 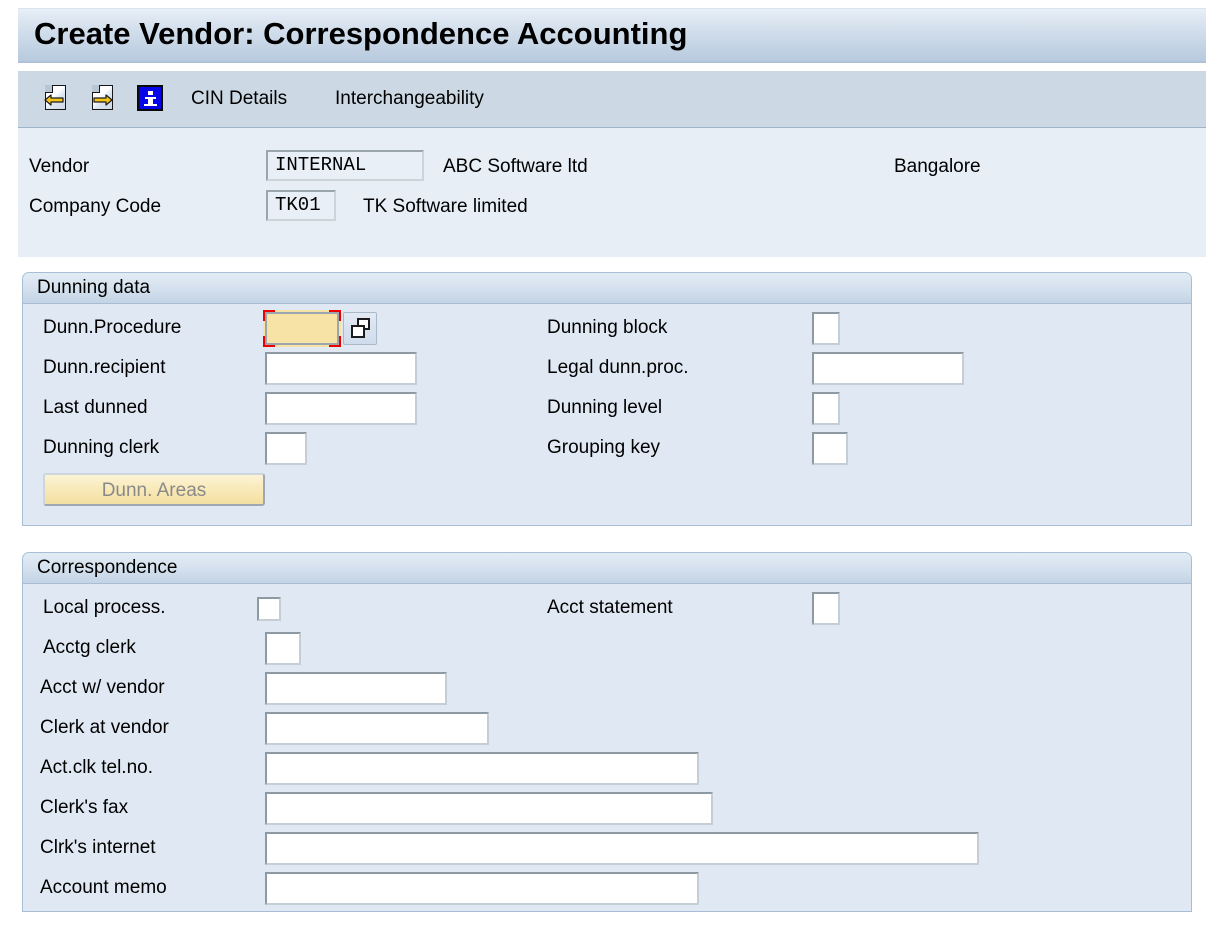 I want to click on application-toolbar: CIN Details Interchangeability, so click(x=612, y=99).